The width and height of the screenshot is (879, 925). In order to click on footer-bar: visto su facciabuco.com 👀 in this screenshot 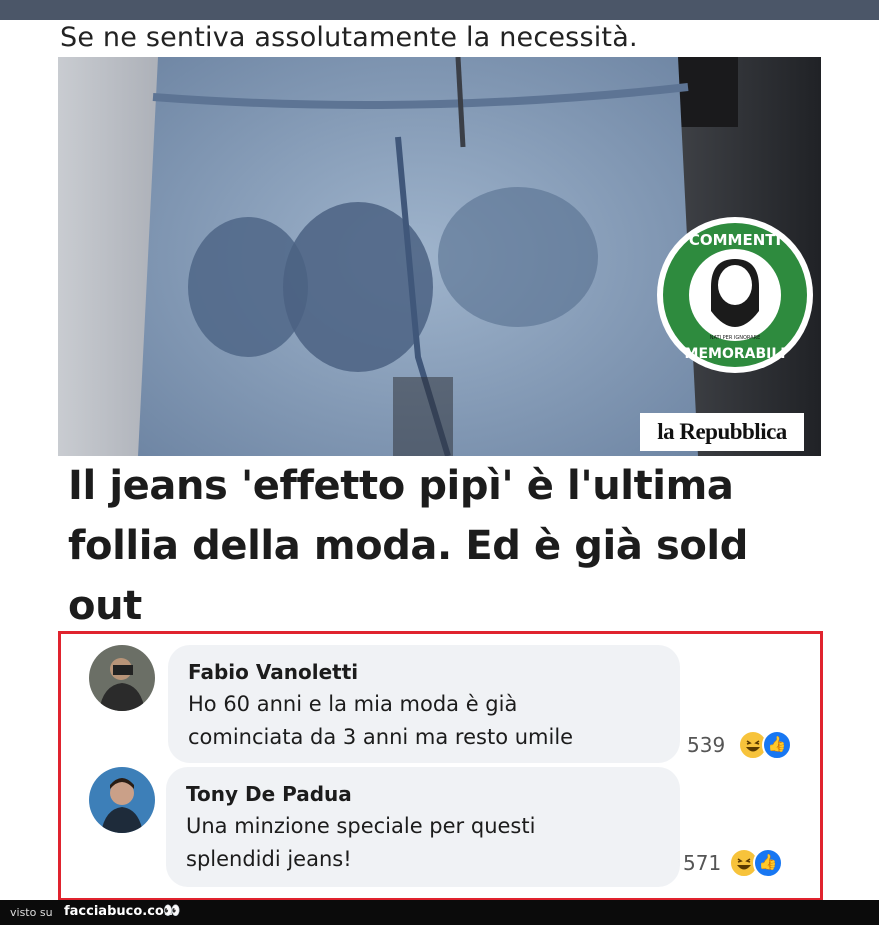, I will do `click(439, 912)`.